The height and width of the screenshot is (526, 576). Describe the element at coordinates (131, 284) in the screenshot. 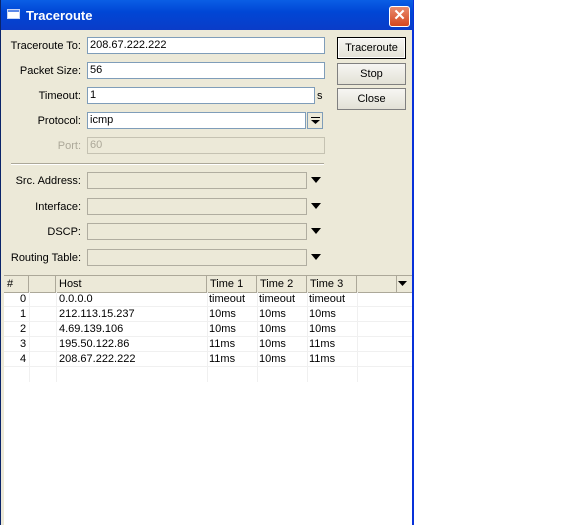

I see `column-header-host: Host` at that location.